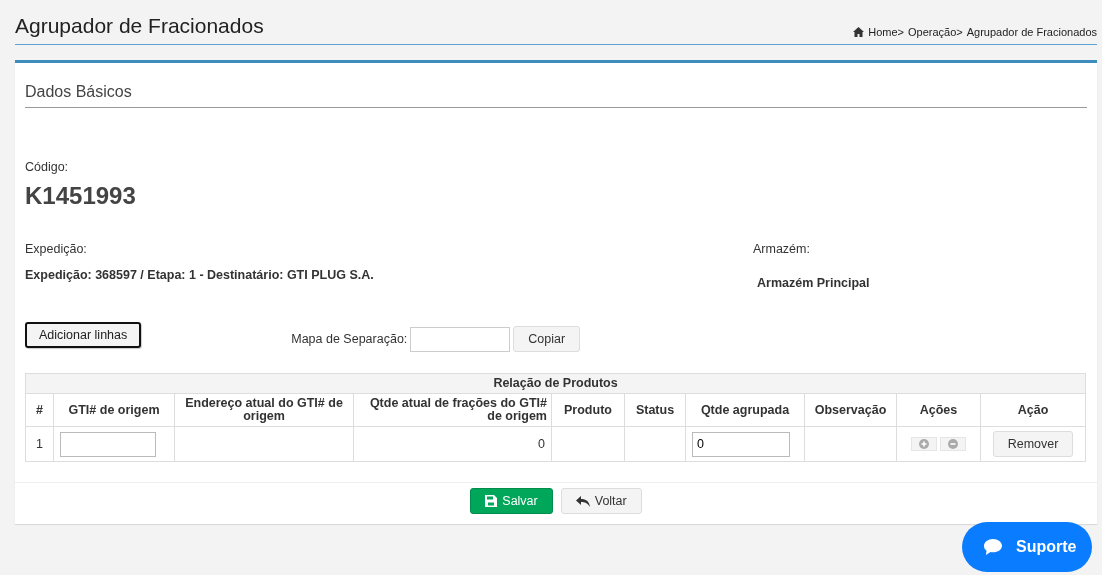 Image resolution: width=1102 pixels, height=575 pixels. Describe the element at coordinates (556, 85) in the screenshot. I see `section-title: Dados Básicos` at that location.